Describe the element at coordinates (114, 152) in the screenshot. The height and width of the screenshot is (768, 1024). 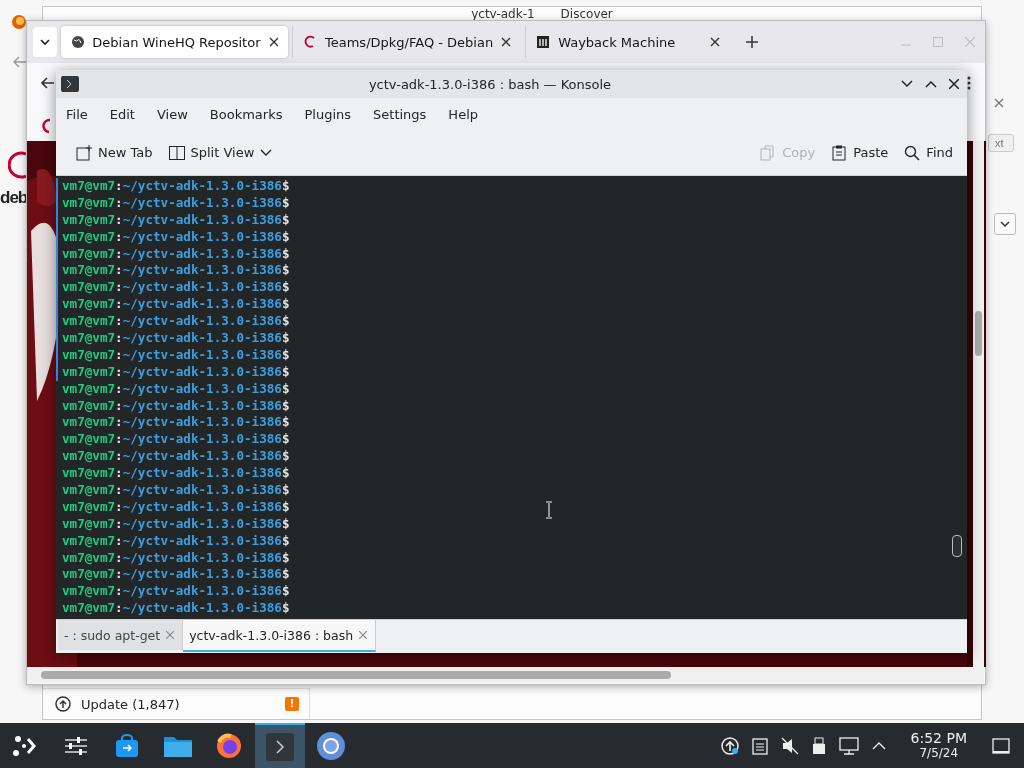
I see `toolbar-button: New Tab` at that location.